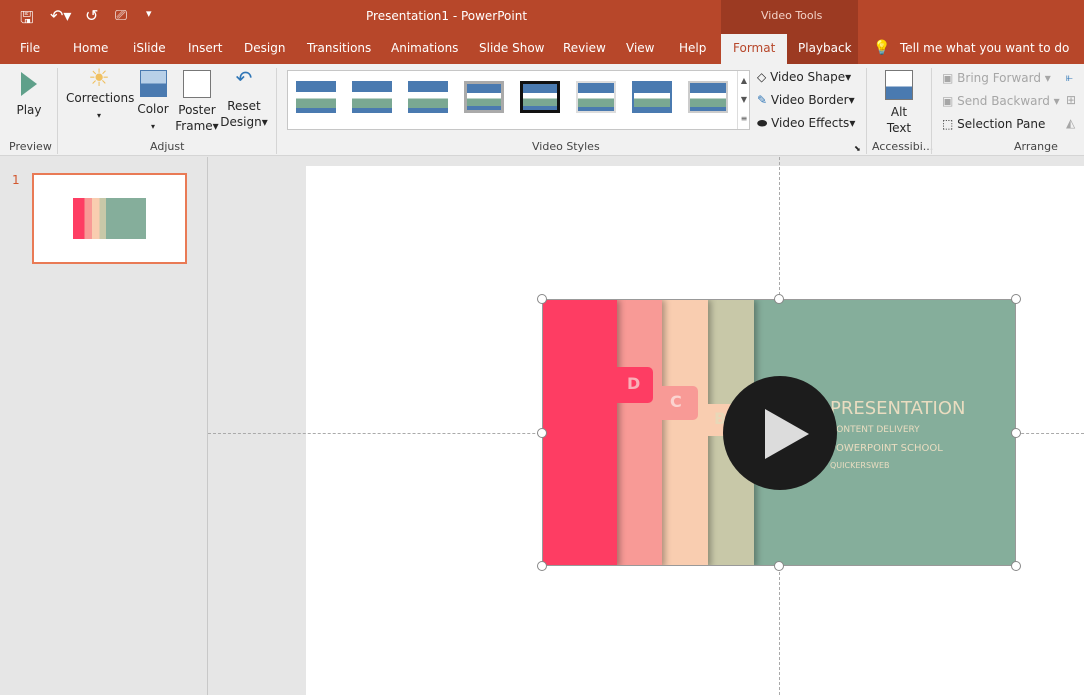 Image resolution: width=1084 pixels, height=695 pixels. I want to click on frame-label: Frame, so click(194, 126).